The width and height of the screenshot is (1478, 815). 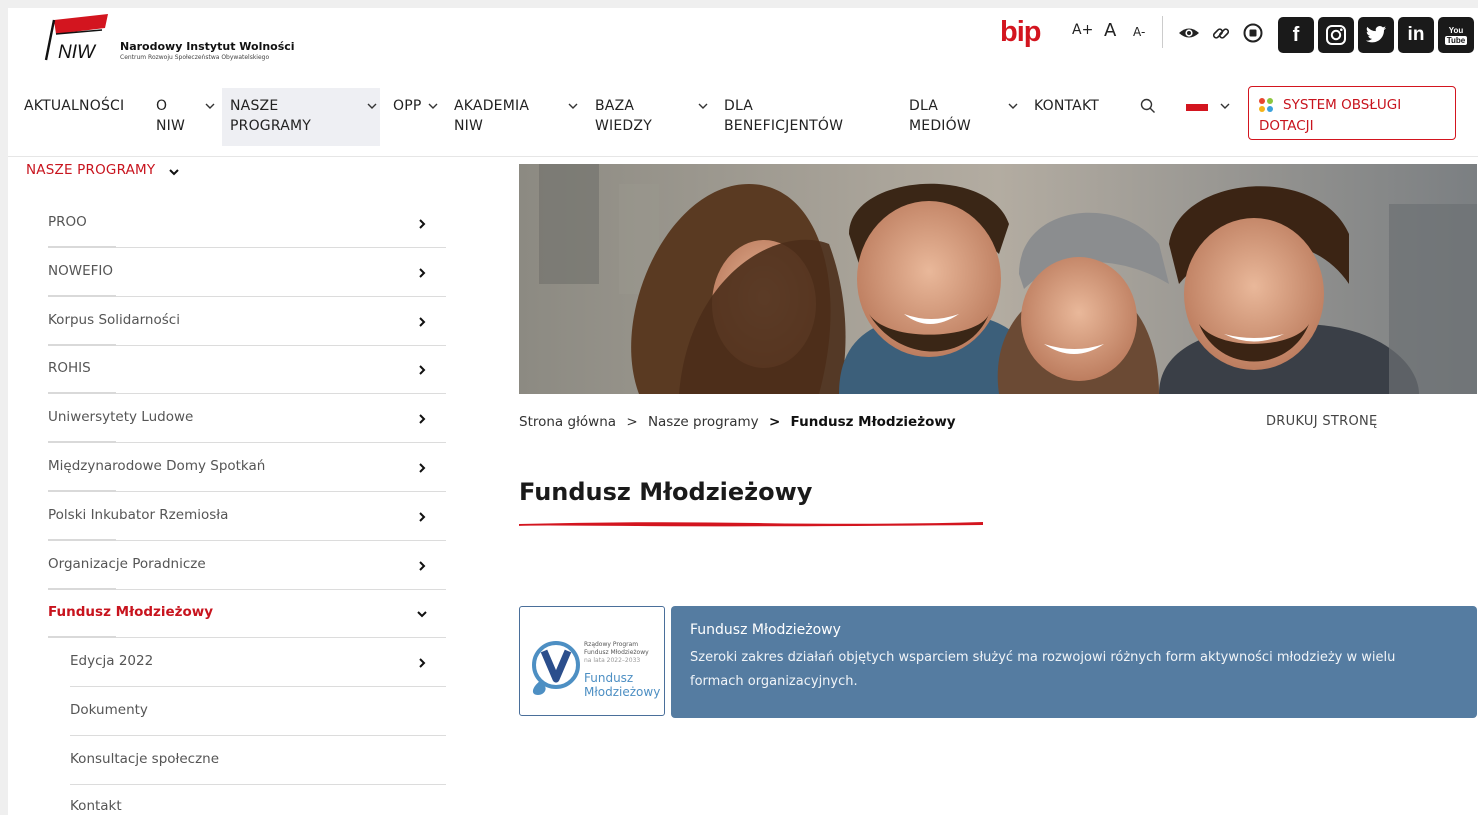 I want to click on breadcrumb-parent: Nasze programy, so click(x=703, y=422).